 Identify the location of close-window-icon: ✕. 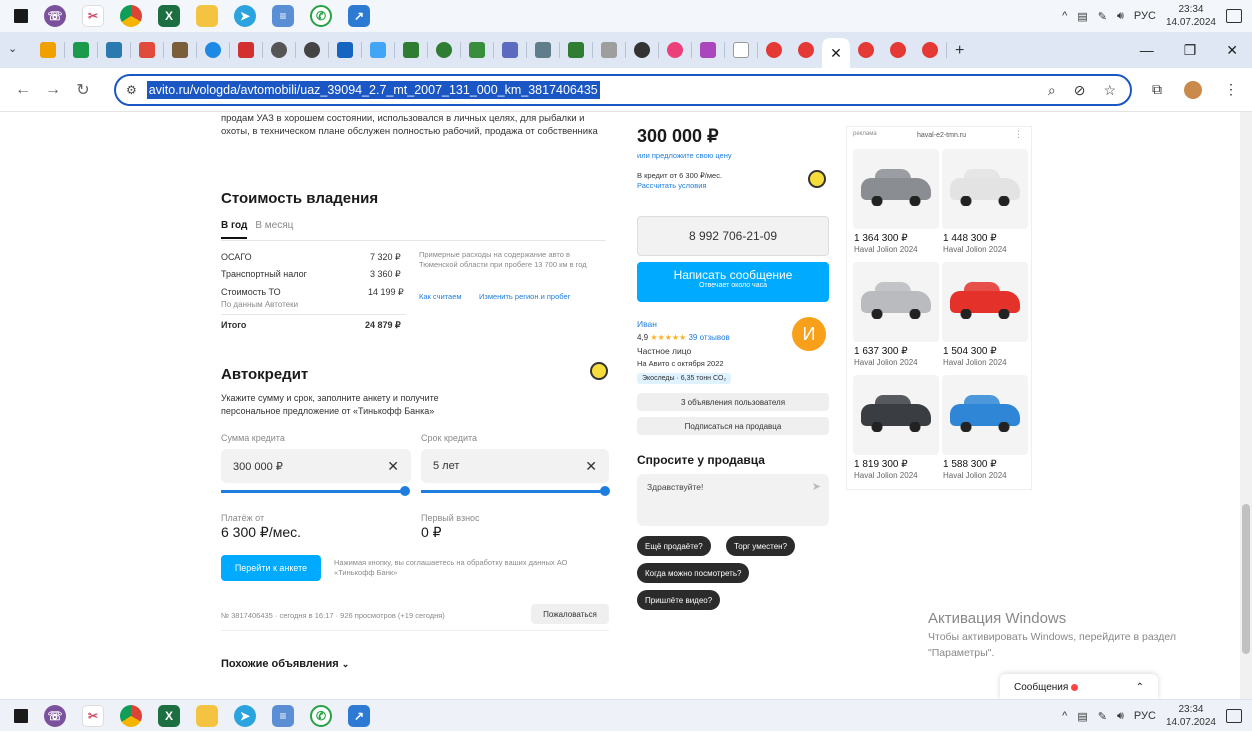
(1232, 50).